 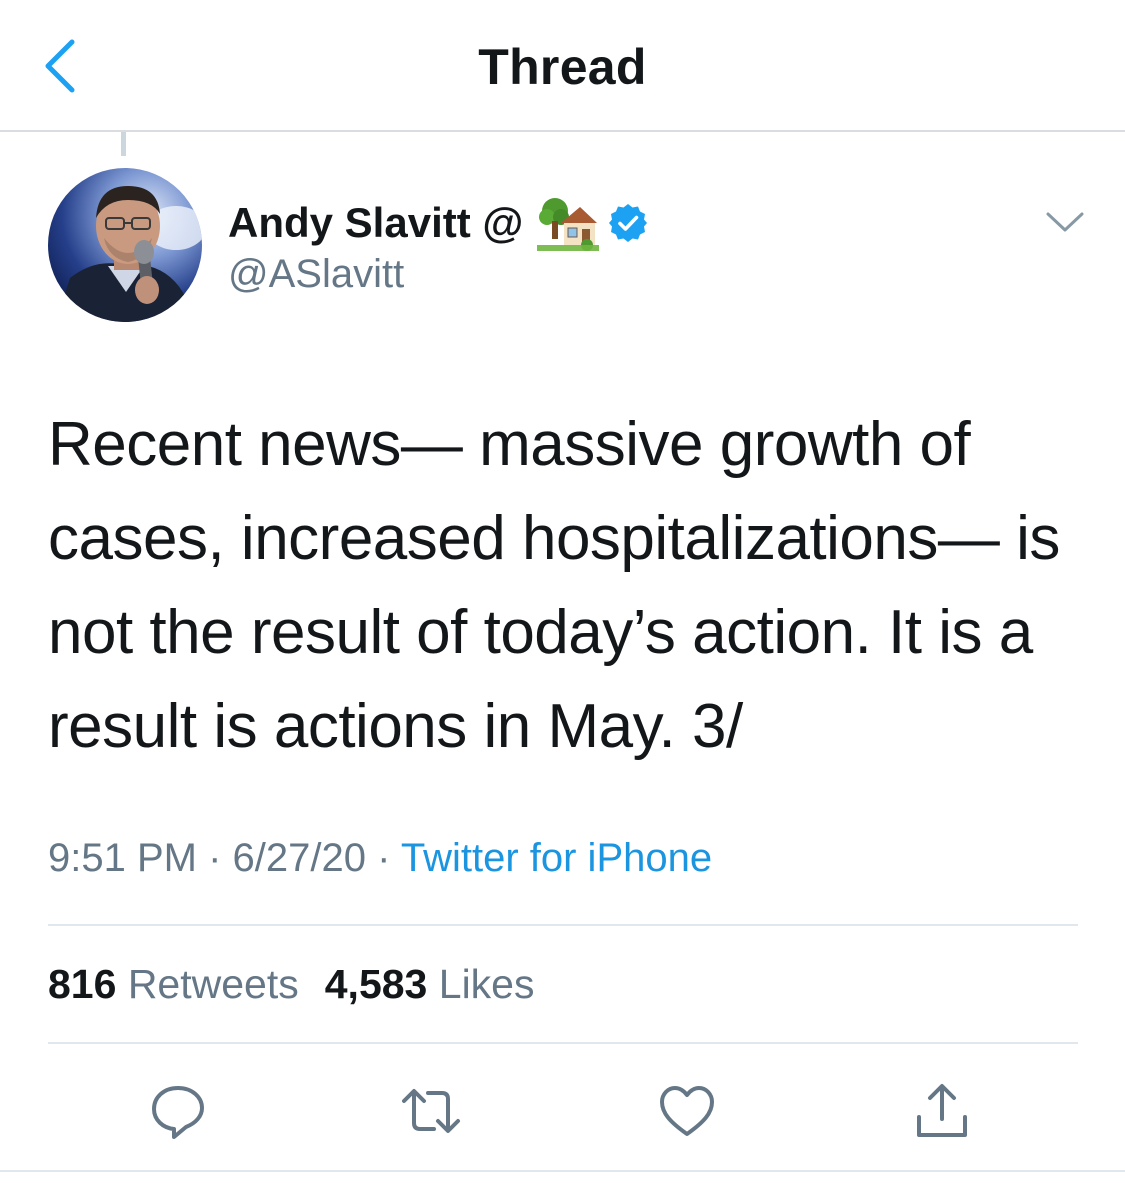 What do you see at coordinates (486, 984) in the screenshot?
I see `likes-label: Likes` at bounding box center [486, 984].